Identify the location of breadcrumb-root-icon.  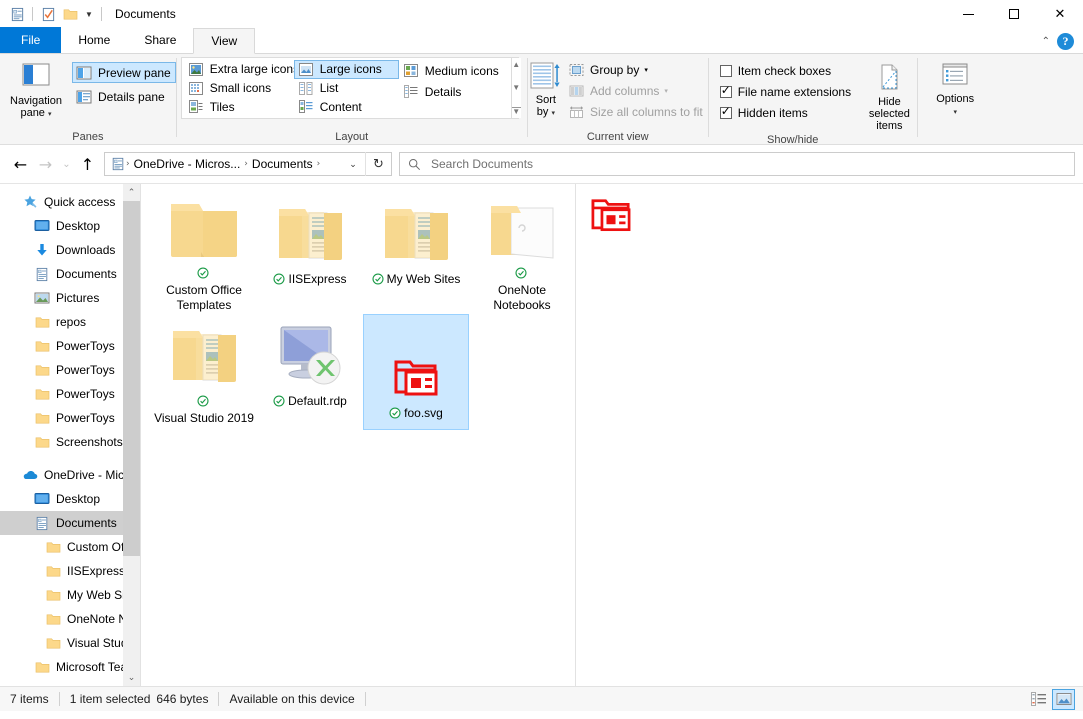
(117, 164).